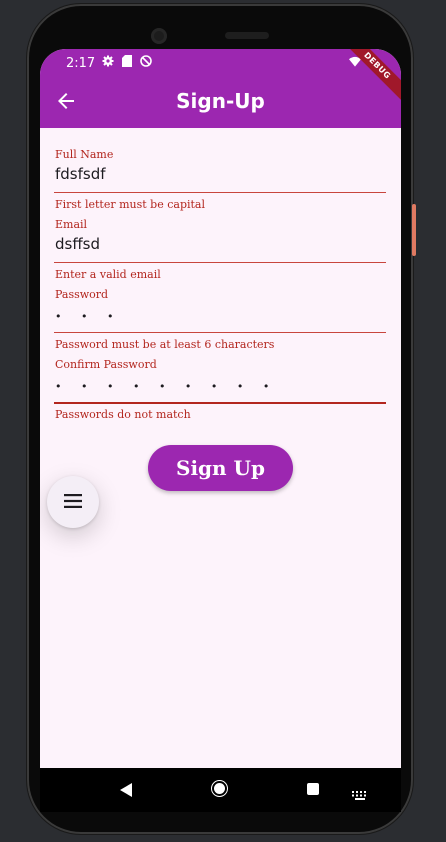 Image resolution: width=446 pixels, height=842 pixels. What do you see at coordinates (130, 204) in the screenshot?
I see `field-error: First letter must be capital` at bounding box center [130, 204].